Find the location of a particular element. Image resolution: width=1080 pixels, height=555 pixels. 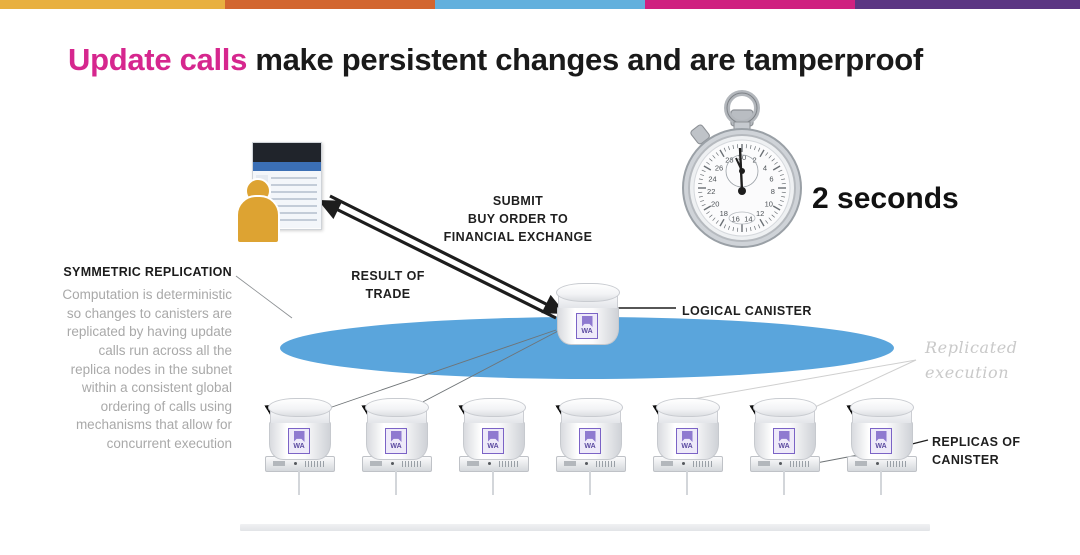

svg-text: 8 is located at coordinates (773, 191).